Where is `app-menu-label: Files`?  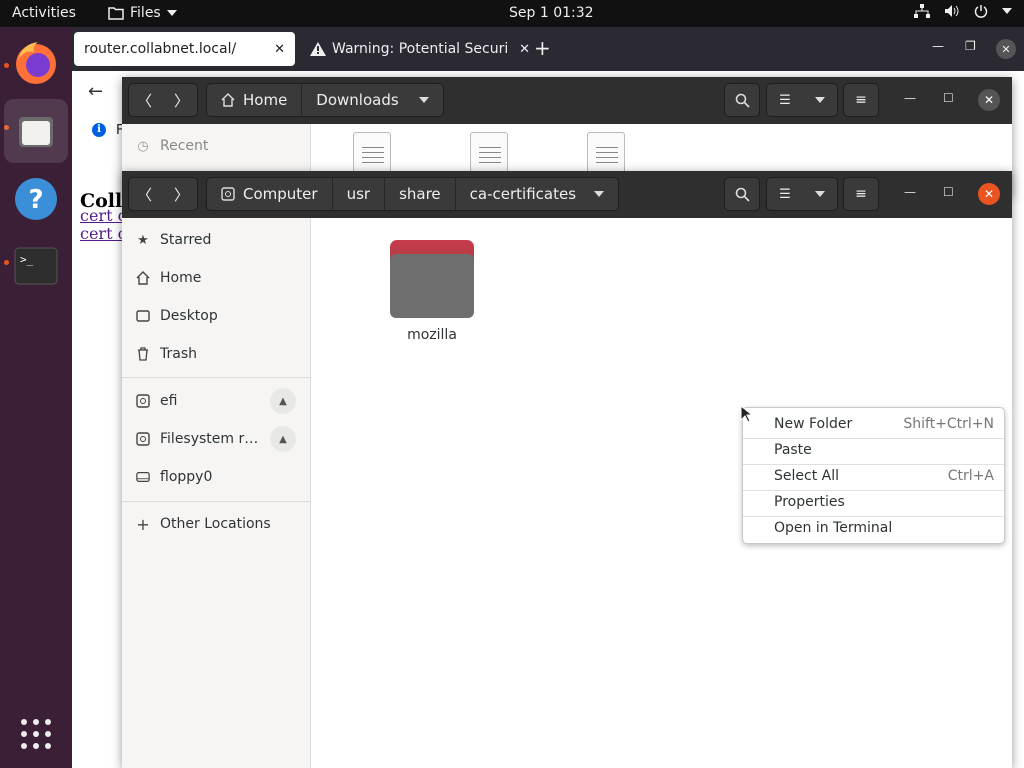
app-menu-label: Files is located at coordinates (145, 13).